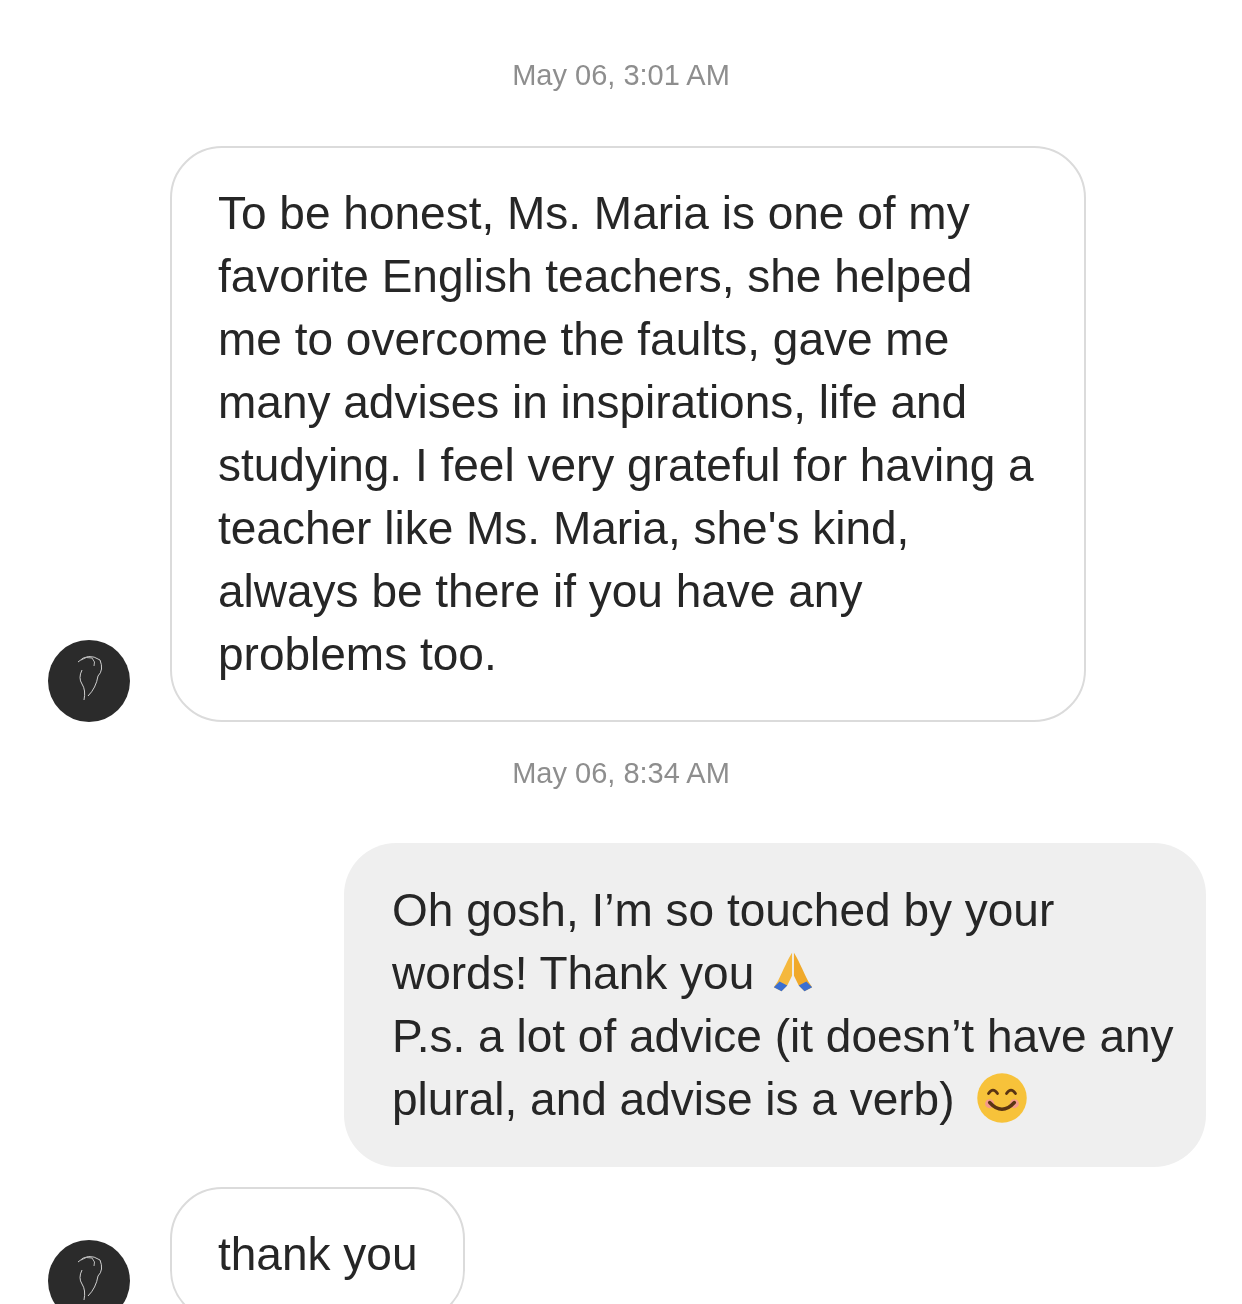 This screenshot has width=1242, height=1304. I want to click on timestamp: May 06, 8:34 AM, so click(621, 773).